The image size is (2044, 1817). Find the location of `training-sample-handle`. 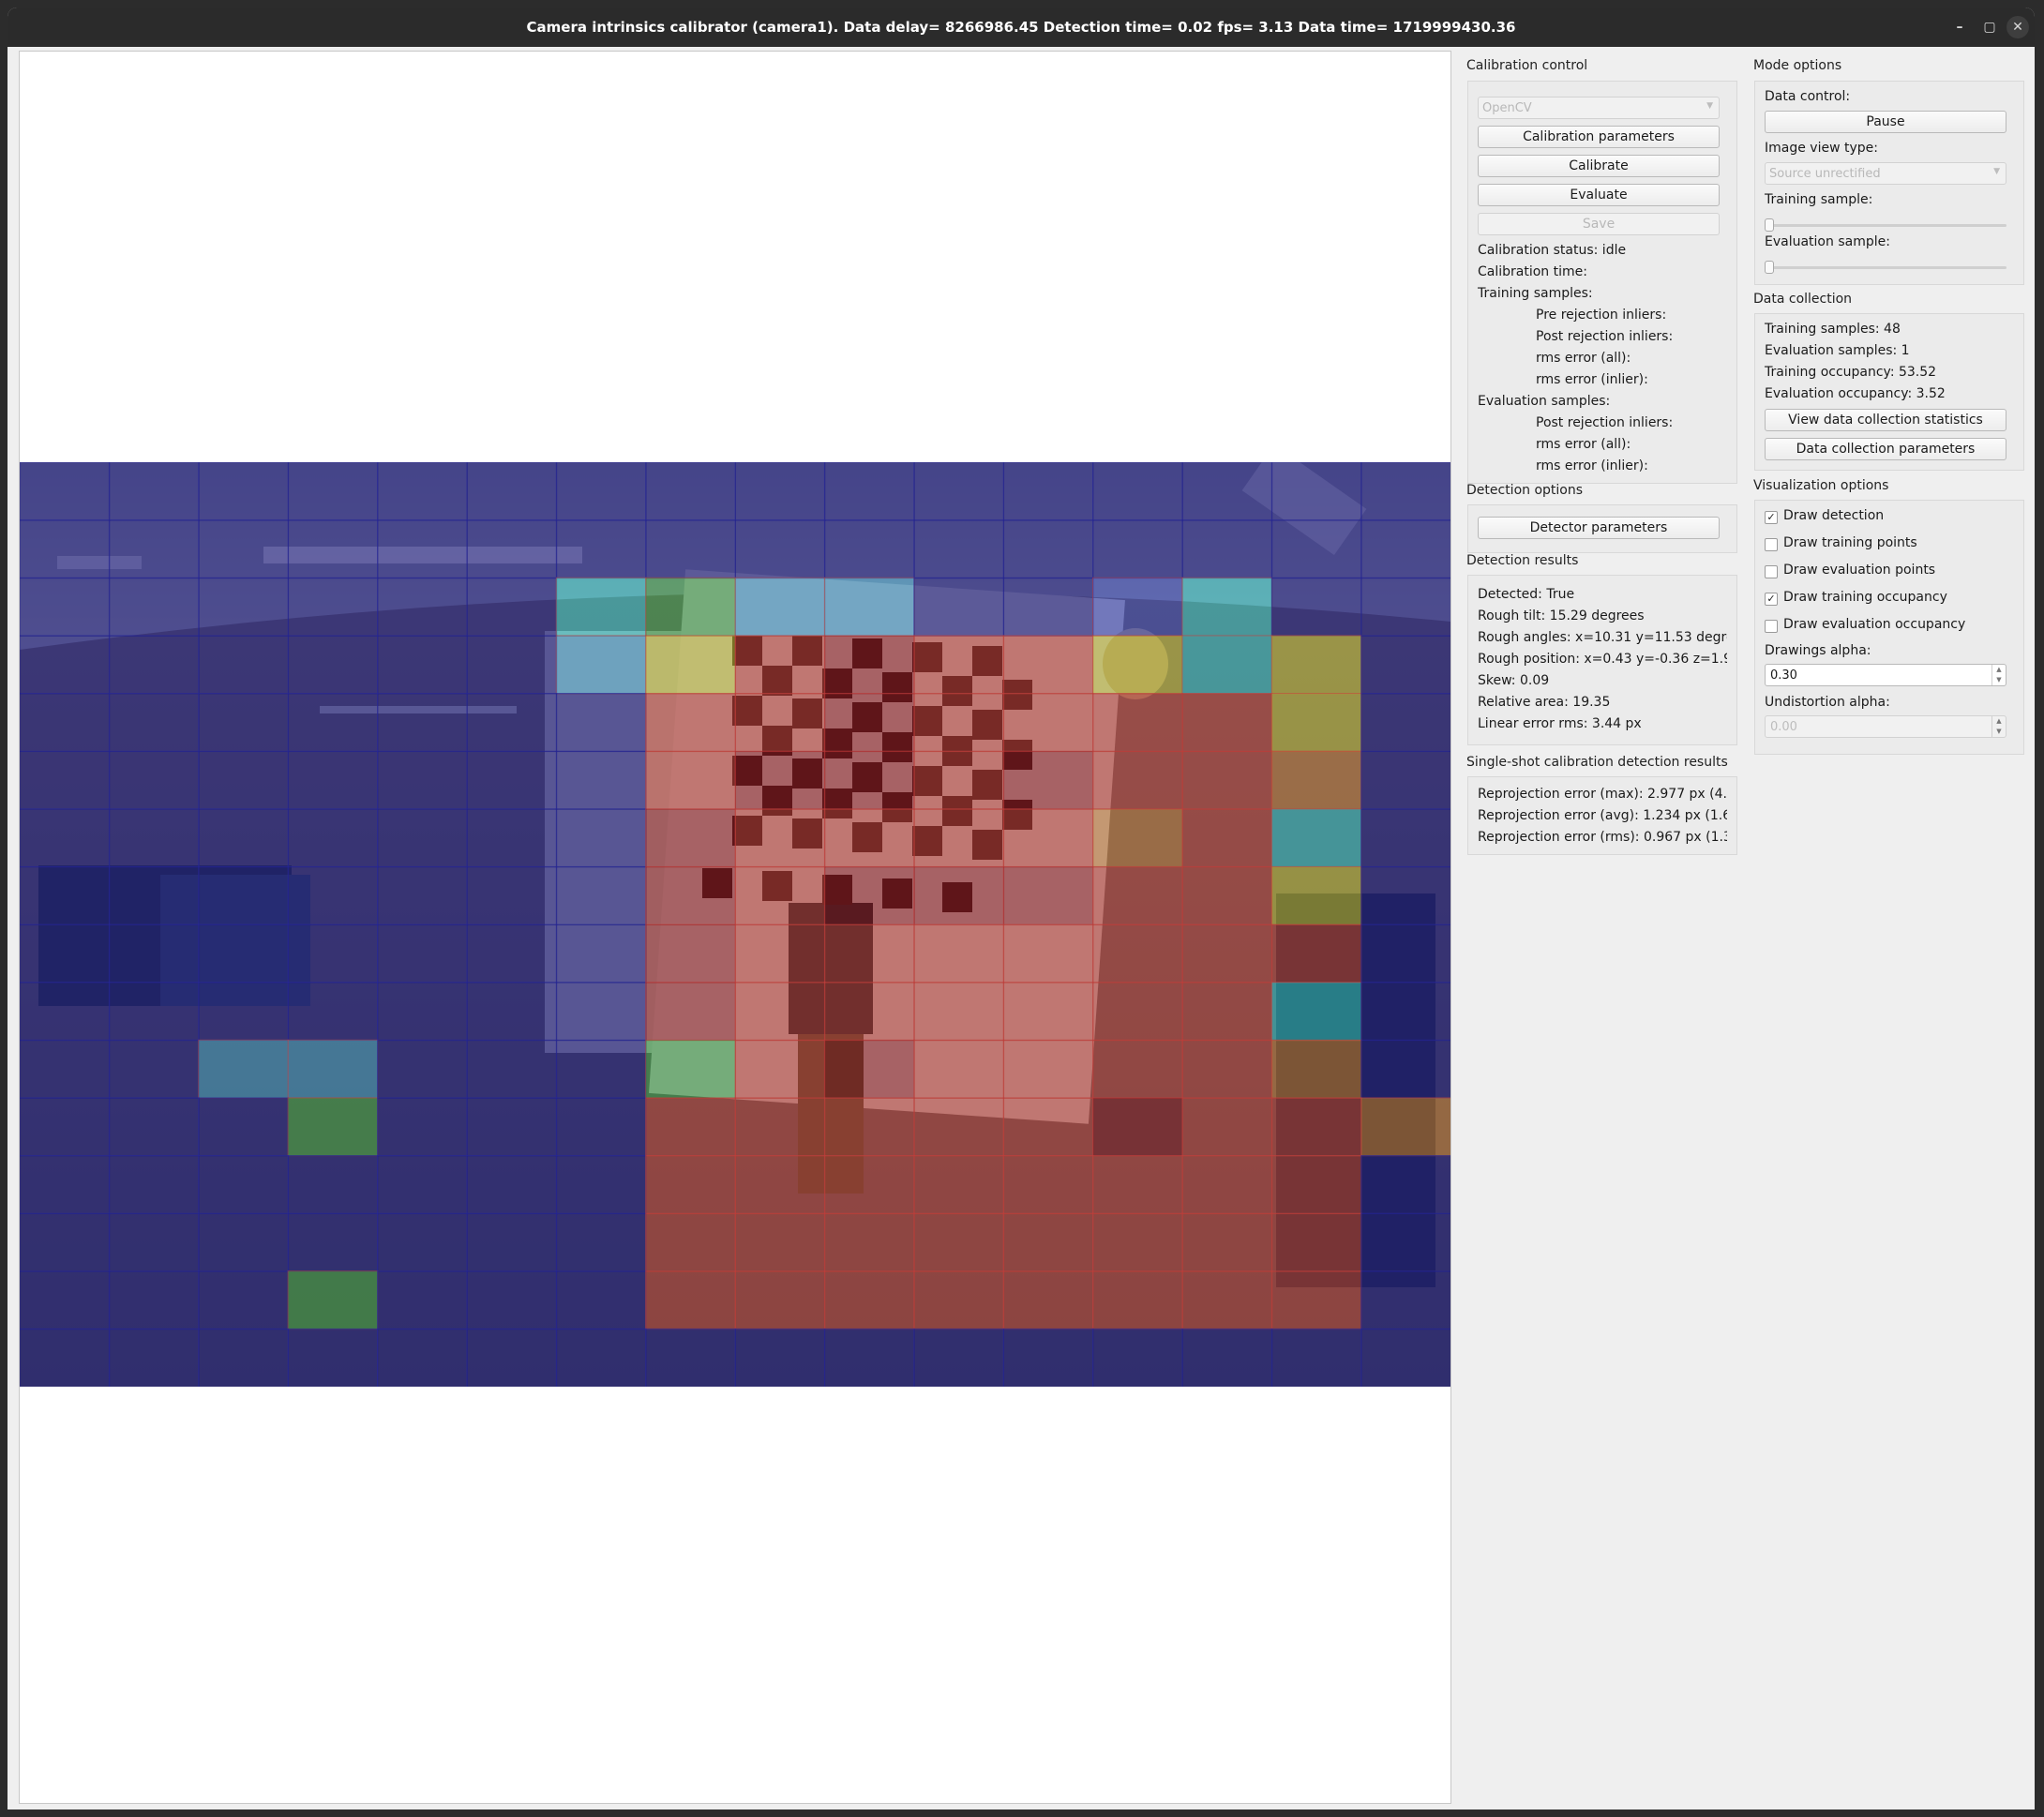

training-sample-handle is located at coordinates (1770, 225).